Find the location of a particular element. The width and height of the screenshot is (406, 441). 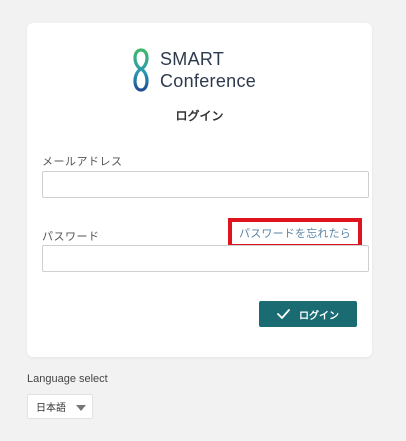

brand-logo: SMART Conference is located at coordinates (193, 70).